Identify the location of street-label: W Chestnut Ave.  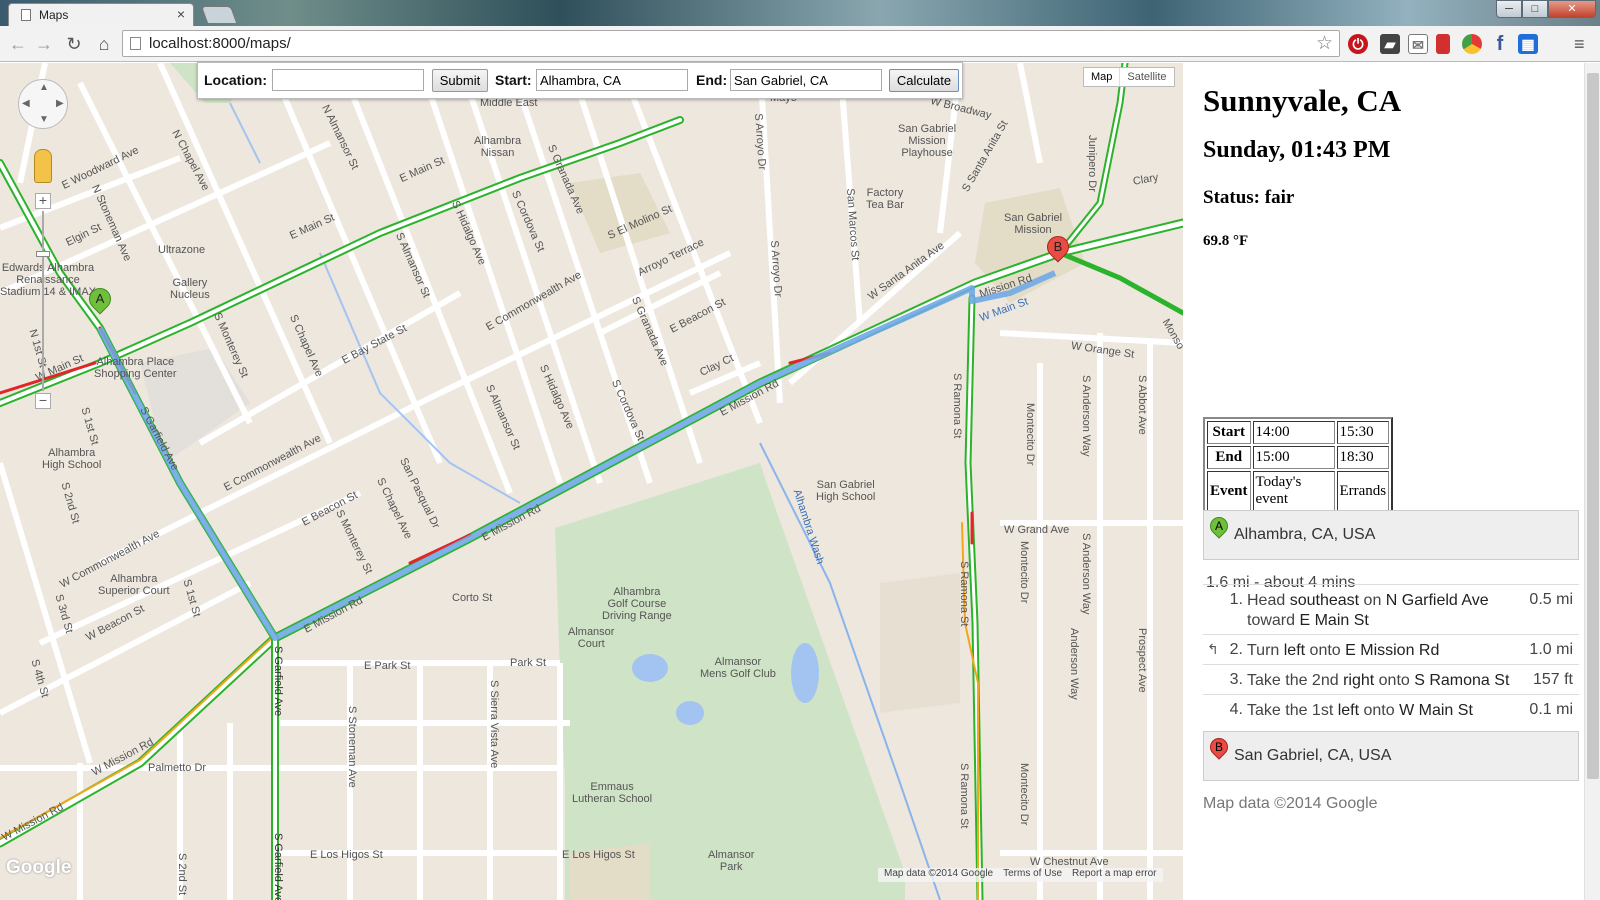
(1069, 862).